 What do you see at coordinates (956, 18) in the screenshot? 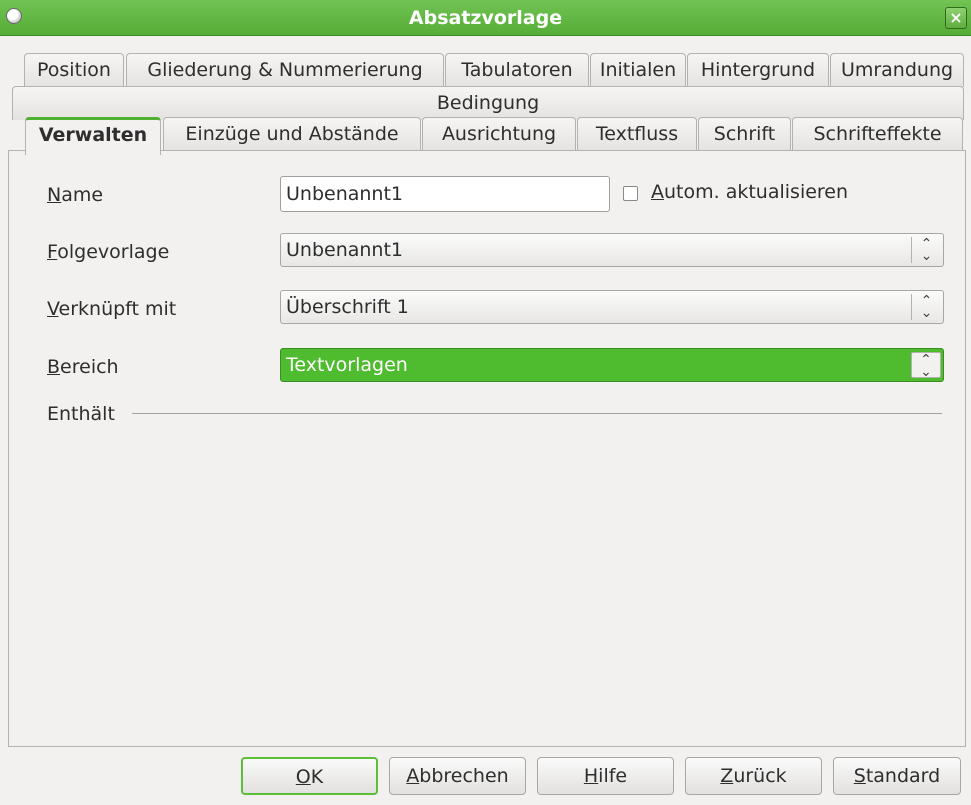
I see `close-icon: ×` at bounding box center [956, 18].